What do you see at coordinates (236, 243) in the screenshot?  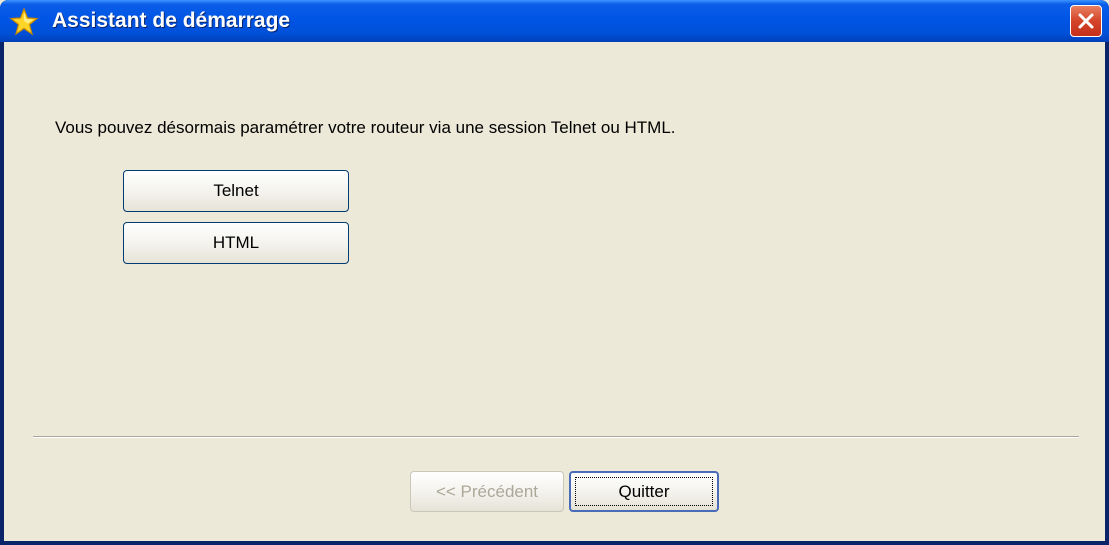 I see `html-button: HTML` at bounding box center [236, 243].